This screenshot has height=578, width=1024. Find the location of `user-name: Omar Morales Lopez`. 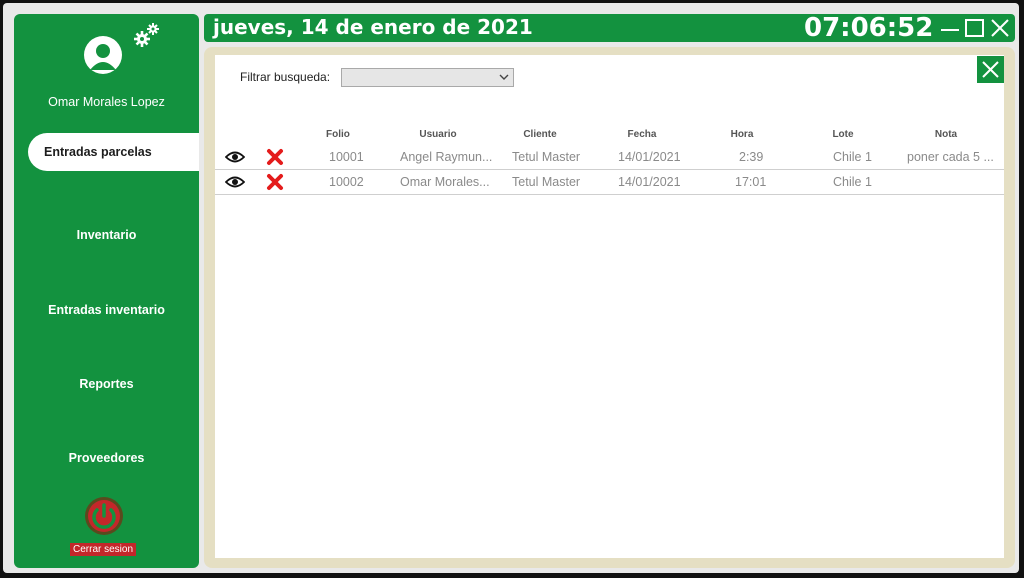

user-name: Omar Morales Lopez is located at coordinates (106, 102).